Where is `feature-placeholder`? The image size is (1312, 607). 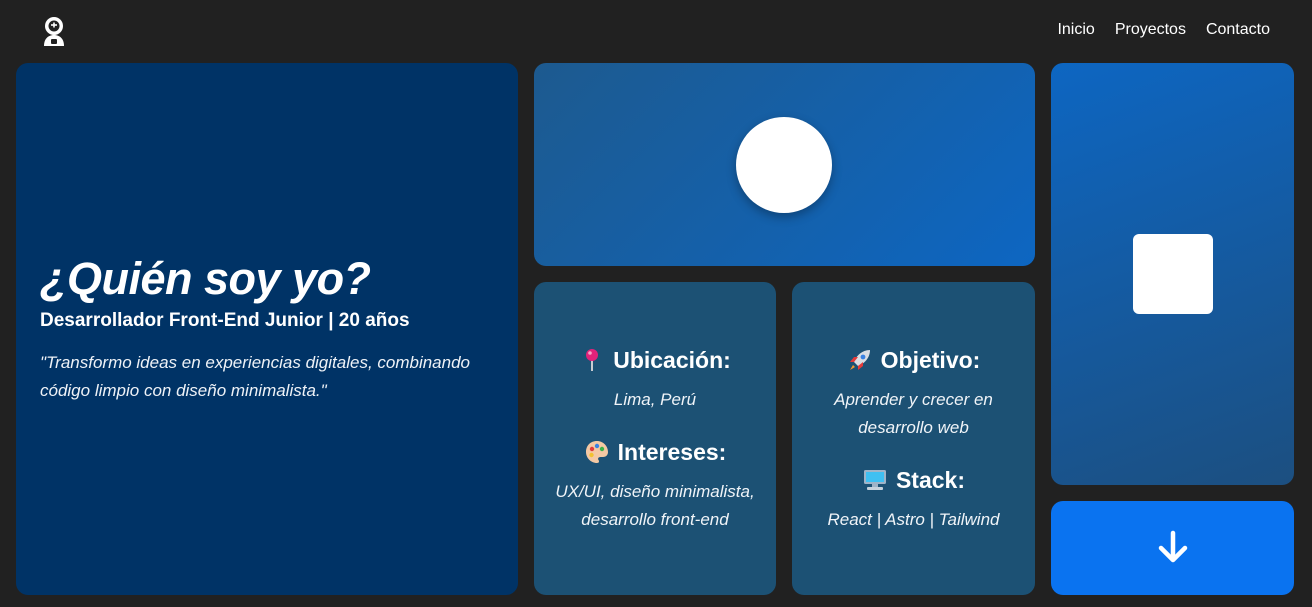 feature-placeholder is located at coordinates (1173, 274).